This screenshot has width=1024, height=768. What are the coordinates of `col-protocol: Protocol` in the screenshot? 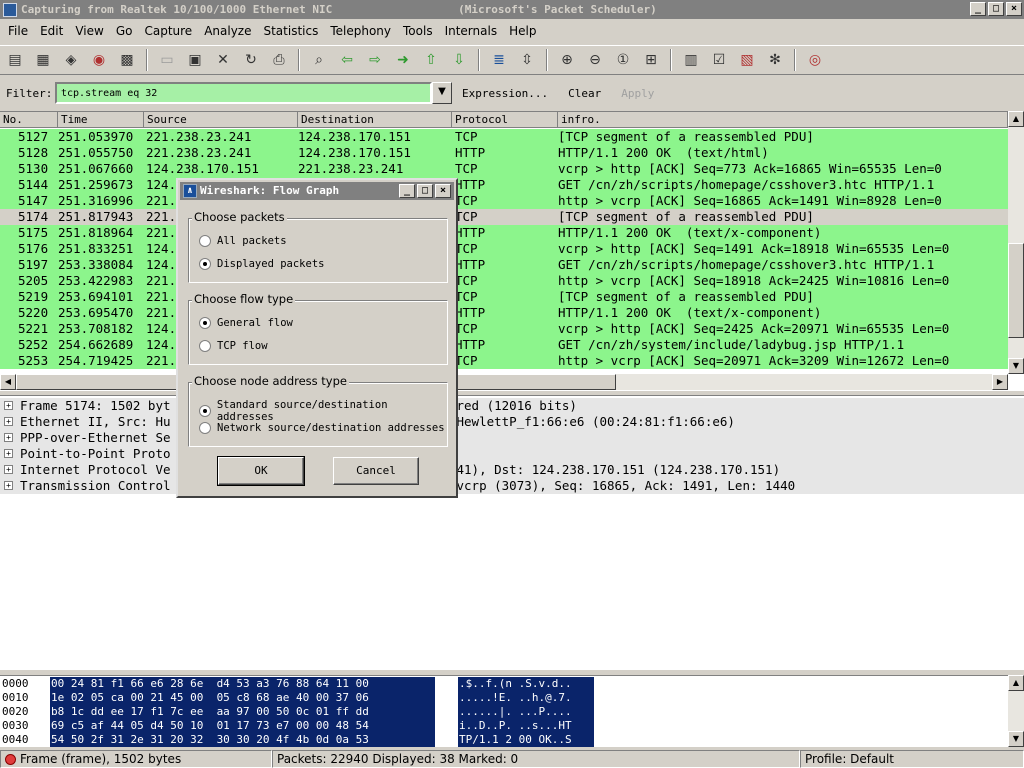 It's located at (505, 120).